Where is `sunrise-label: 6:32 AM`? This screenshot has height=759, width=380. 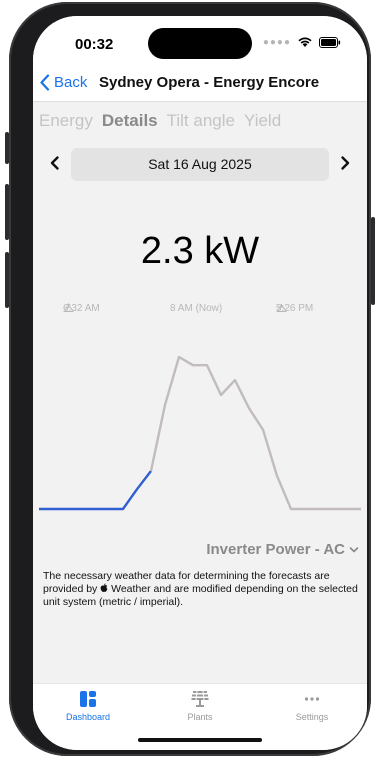 sunrise-label: 6:32 AM is located at coordinates (81, 308).